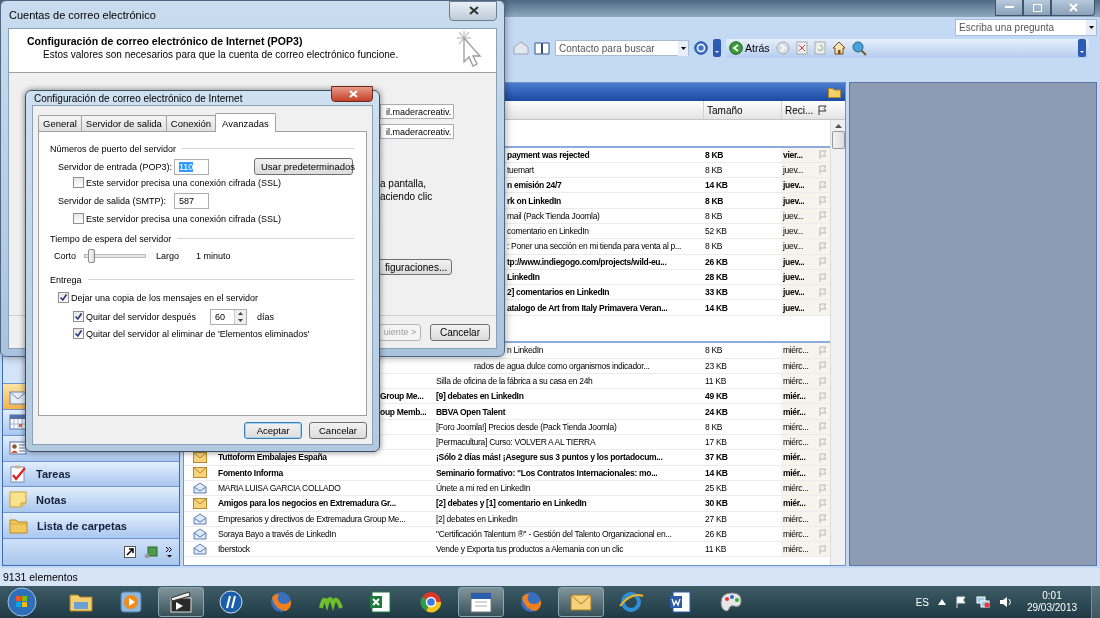 The width and height of the screenshot is (1100, 618). I want to click on close-icon, so click(473, 10).